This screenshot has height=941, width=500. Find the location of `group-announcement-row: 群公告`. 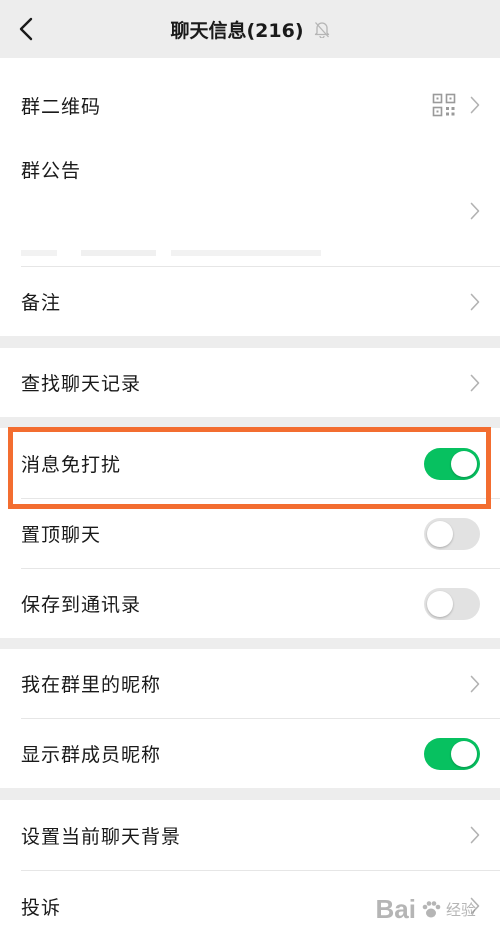

group-announcement-row: 群公告 is located at coordinates (250, 205).